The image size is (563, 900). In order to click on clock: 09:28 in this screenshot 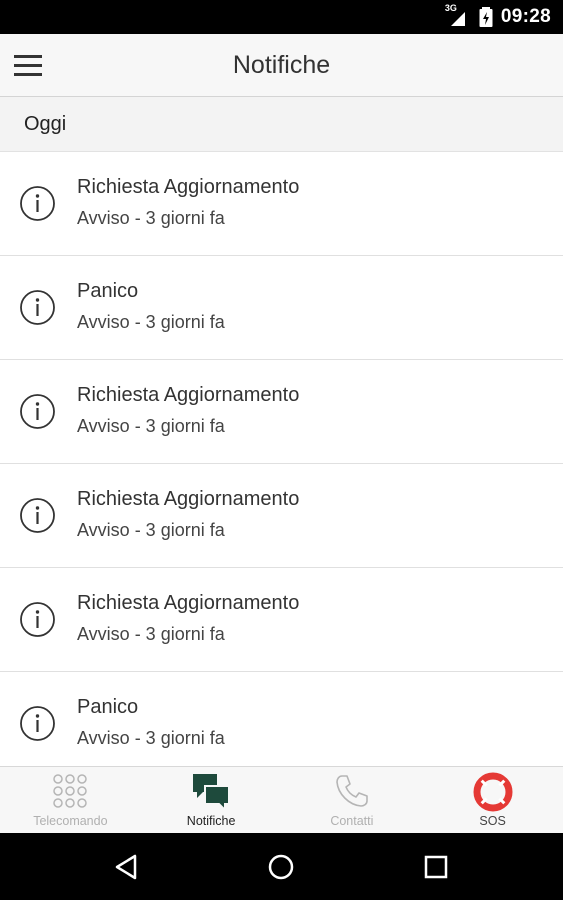, I will do `click(525, 16)`.